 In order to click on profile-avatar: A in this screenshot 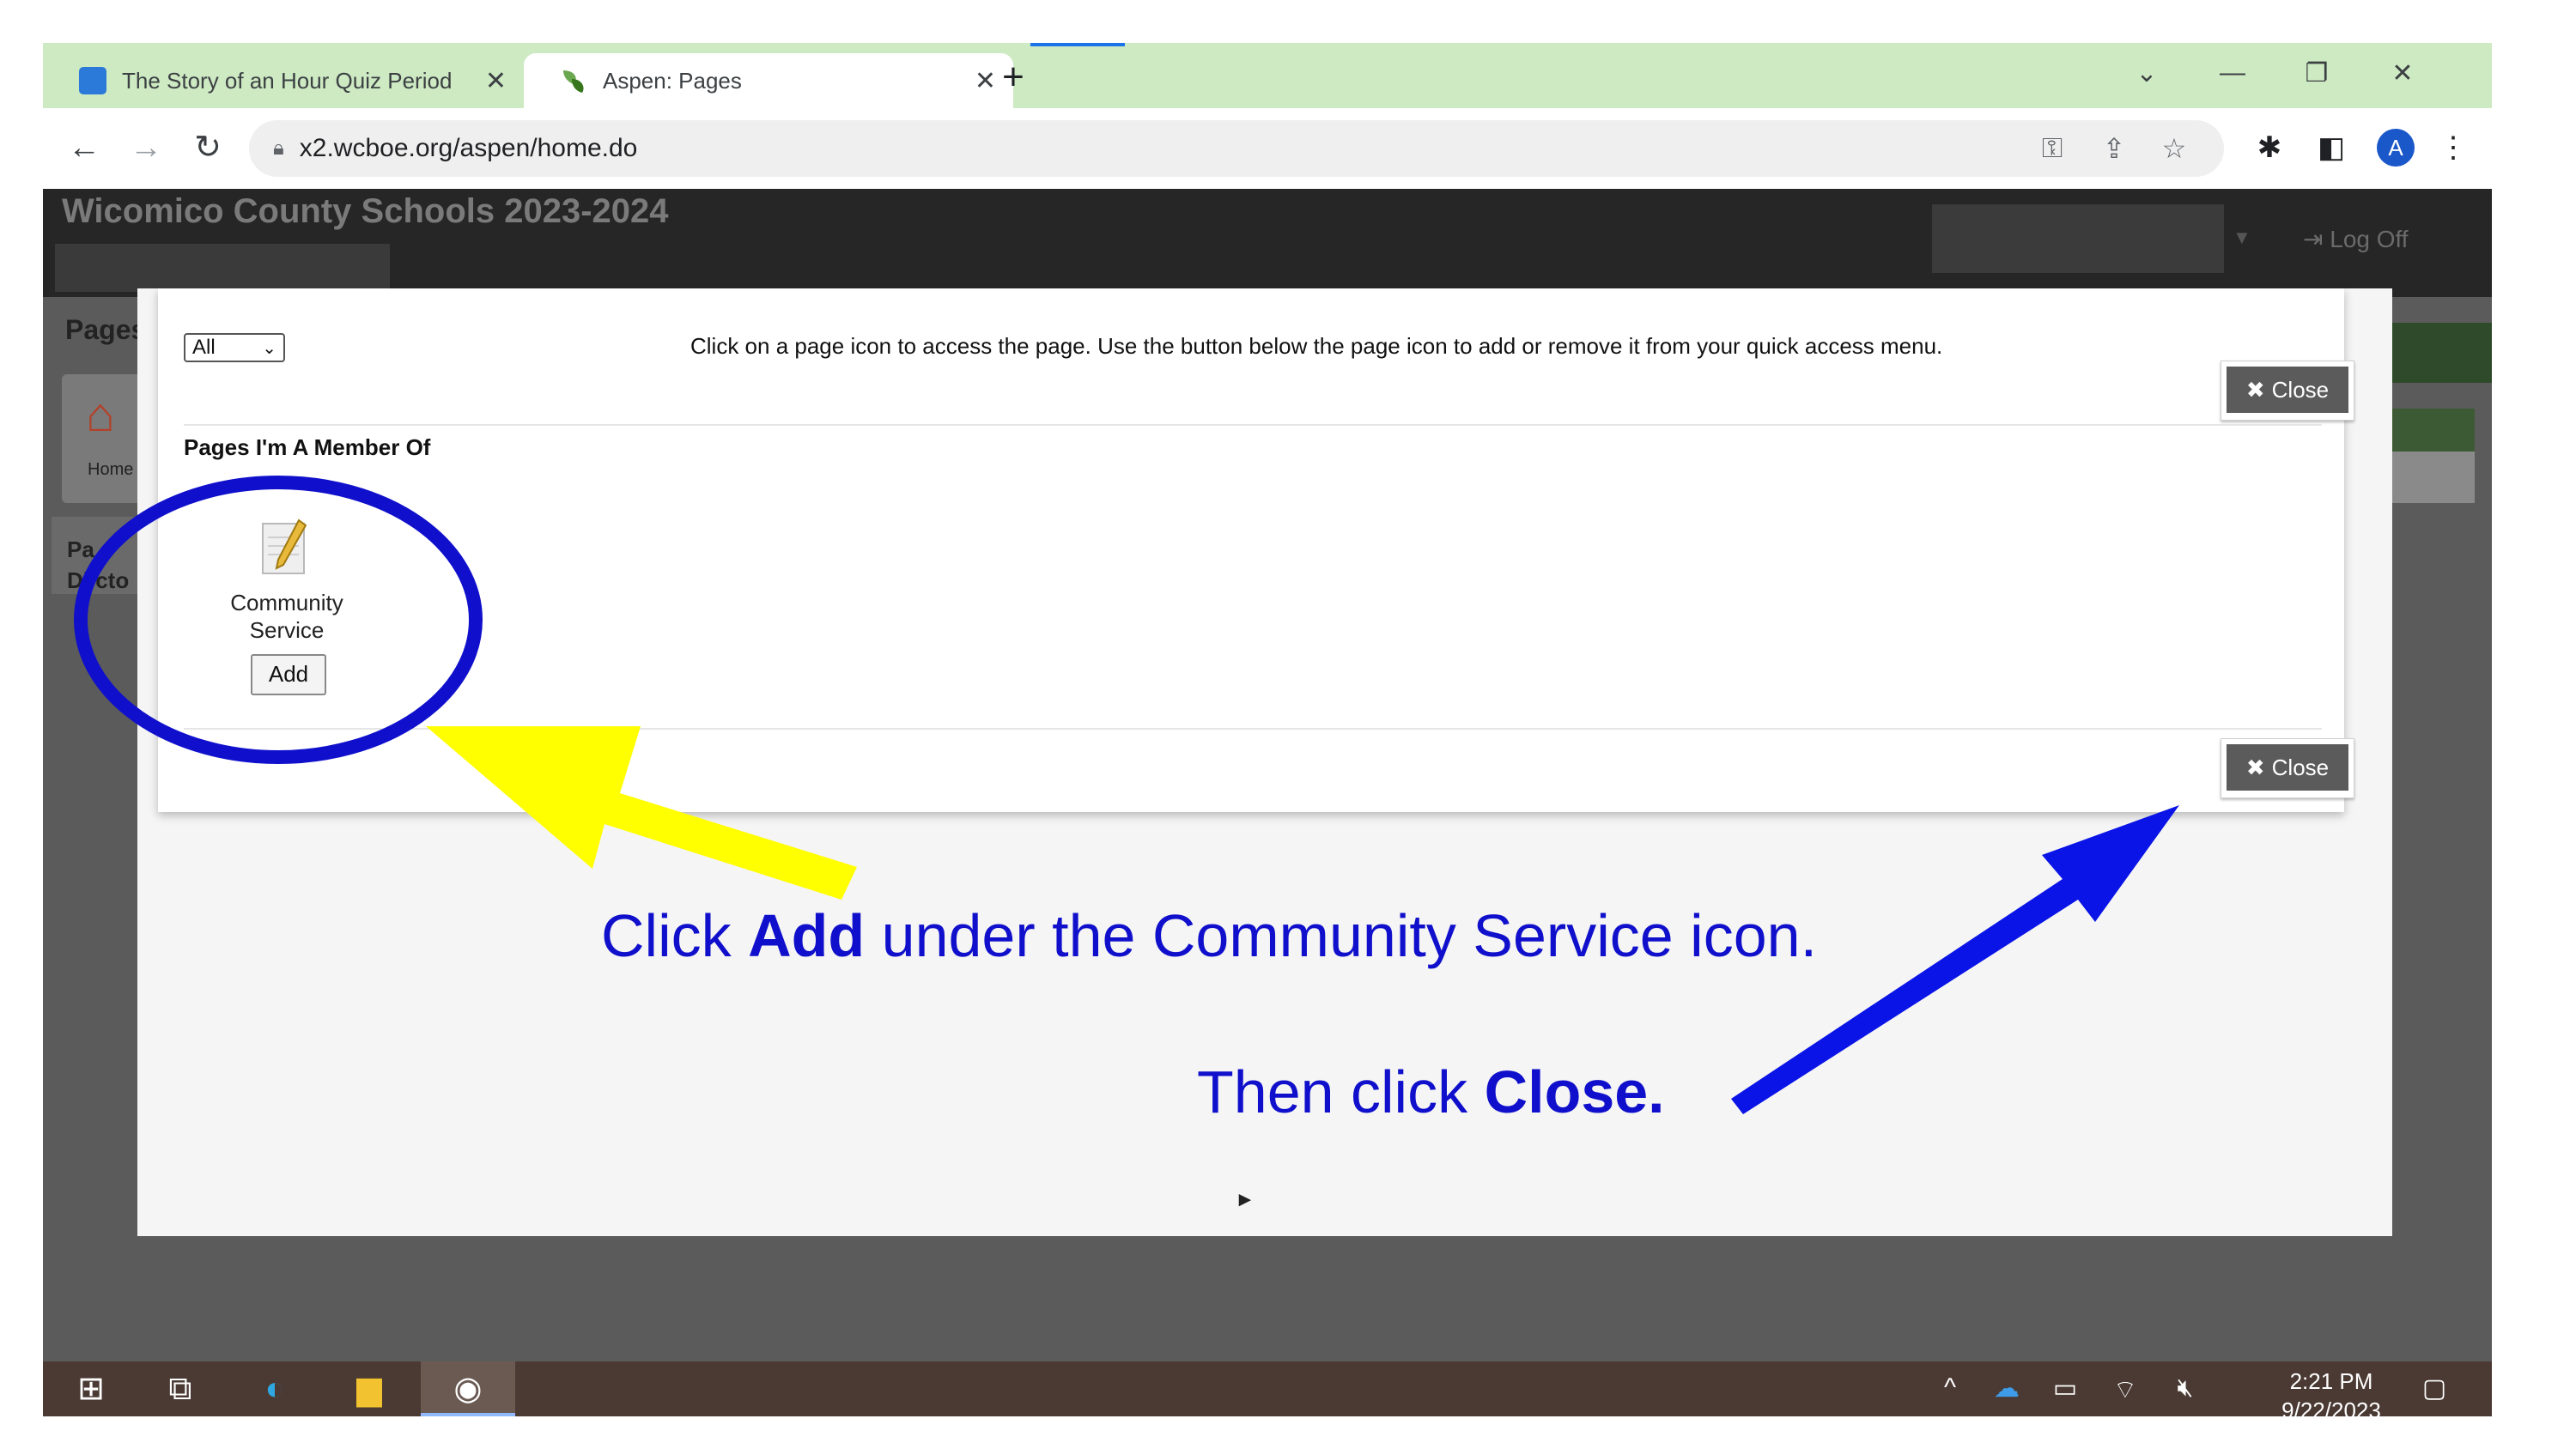, I will do `click(2396, 148)`.